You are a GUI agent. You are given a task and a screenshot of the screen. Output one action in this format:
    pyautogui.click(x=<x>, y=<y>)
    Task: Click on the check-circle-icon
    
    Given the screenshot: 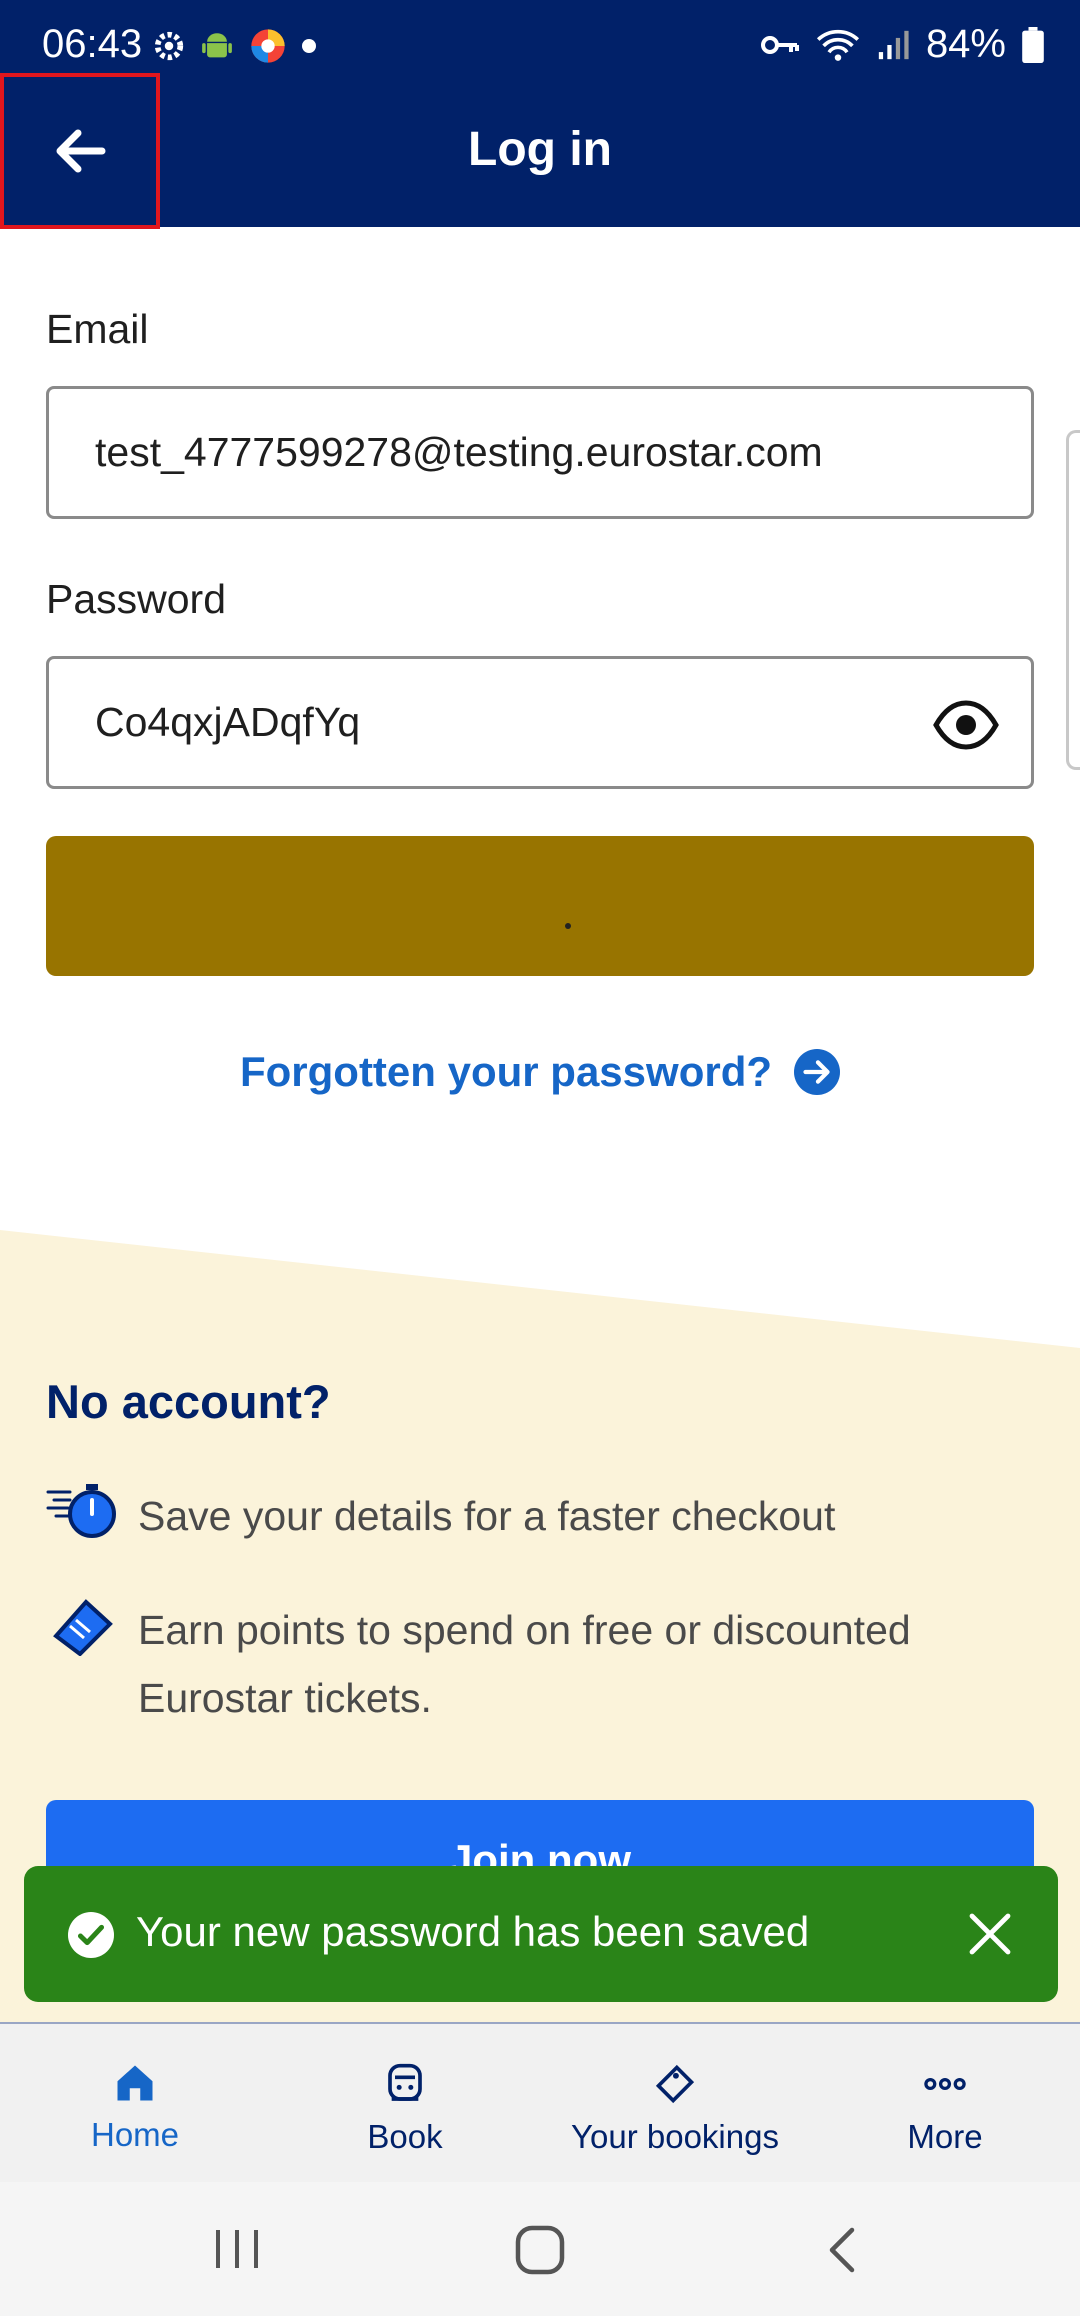 What is the action you would take?
    pyautogui.click(x=91, y=1935)
    